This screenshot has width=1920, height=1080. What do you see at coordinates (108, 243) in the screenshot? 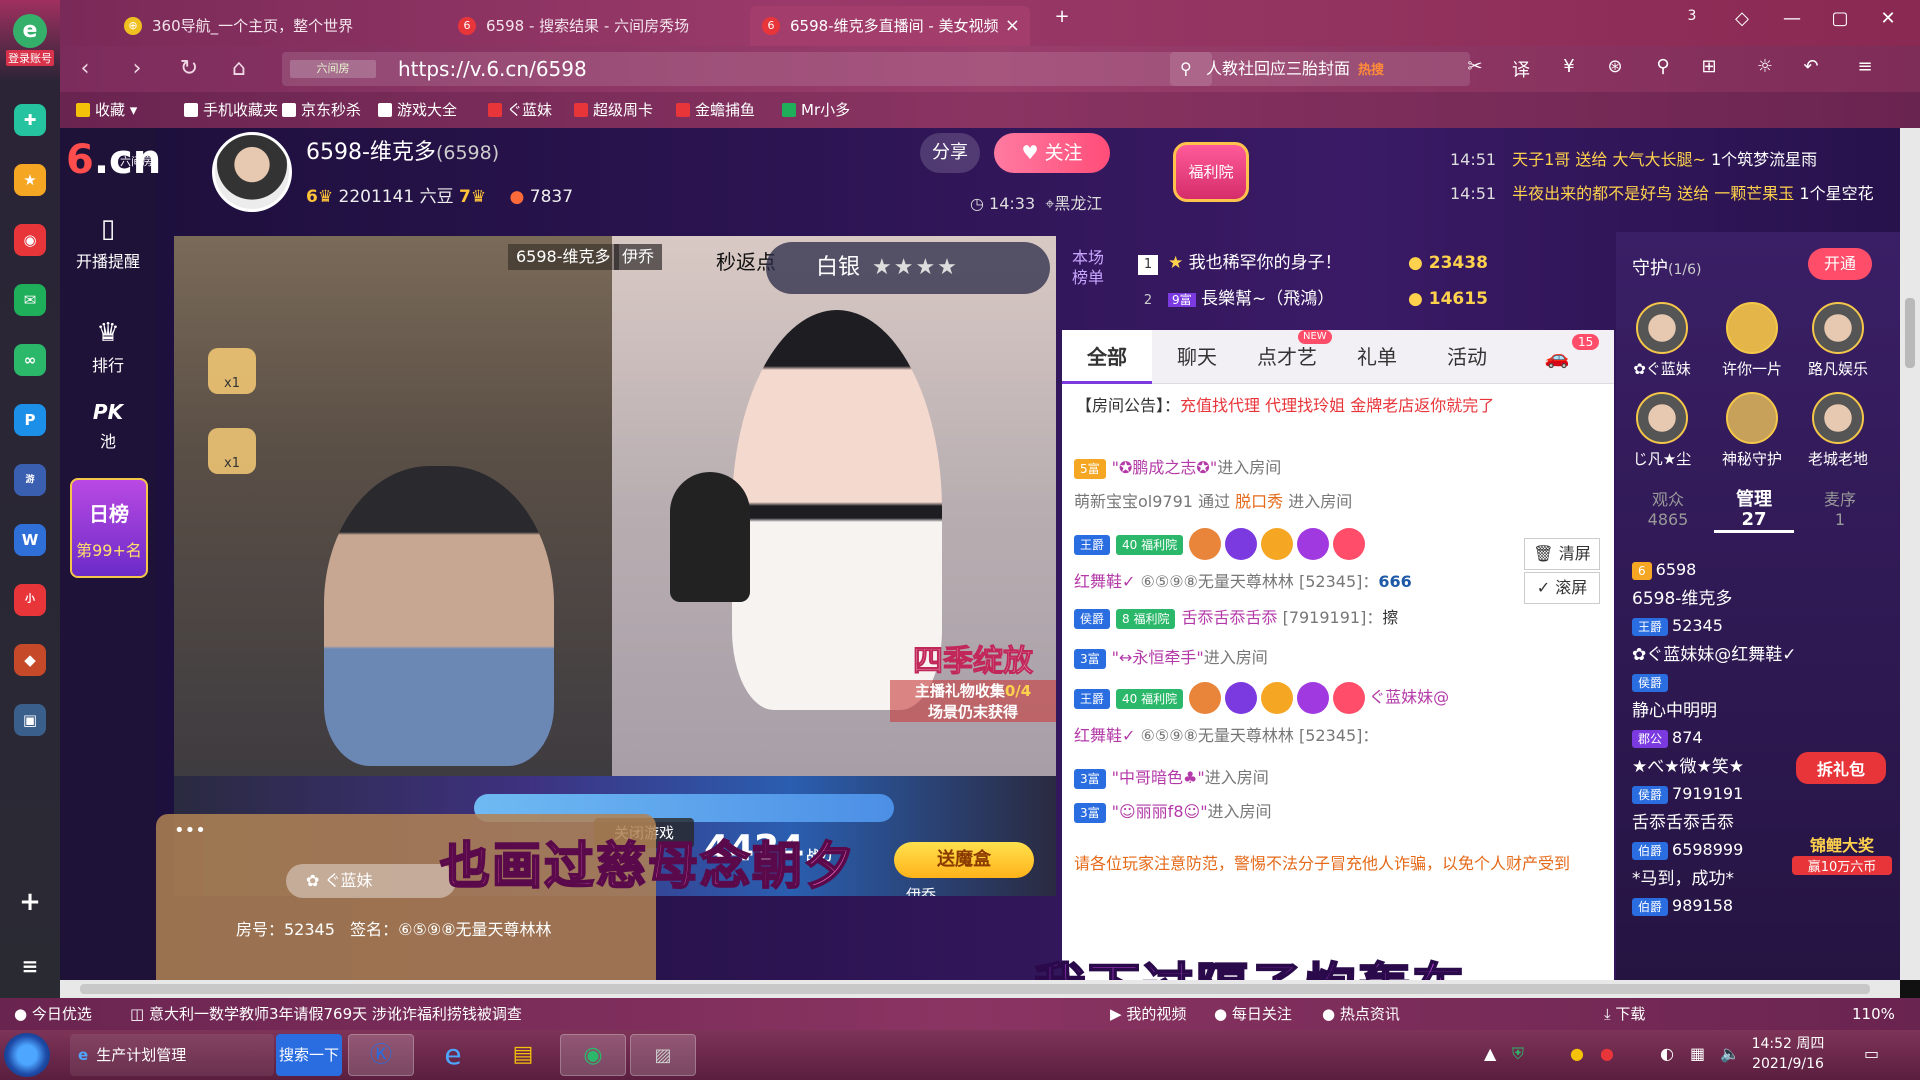
I see `nav-remind: ▯ 开播提醒` at bounding box center [108, 243].